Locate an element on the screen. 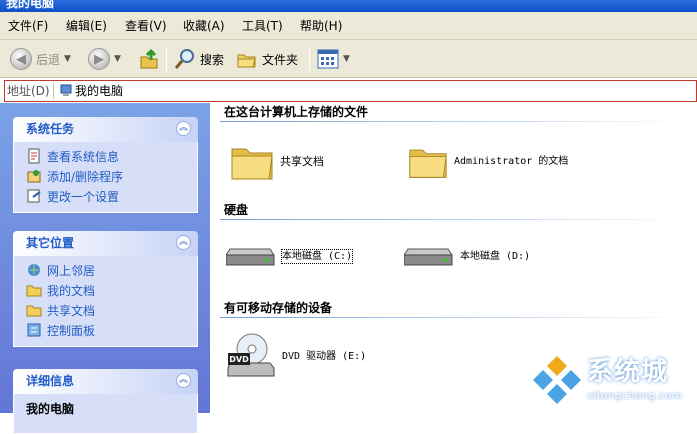 Image resolution: width=697 pixels, height=434 pixels. search-icon is located at coordinates (184, 59).